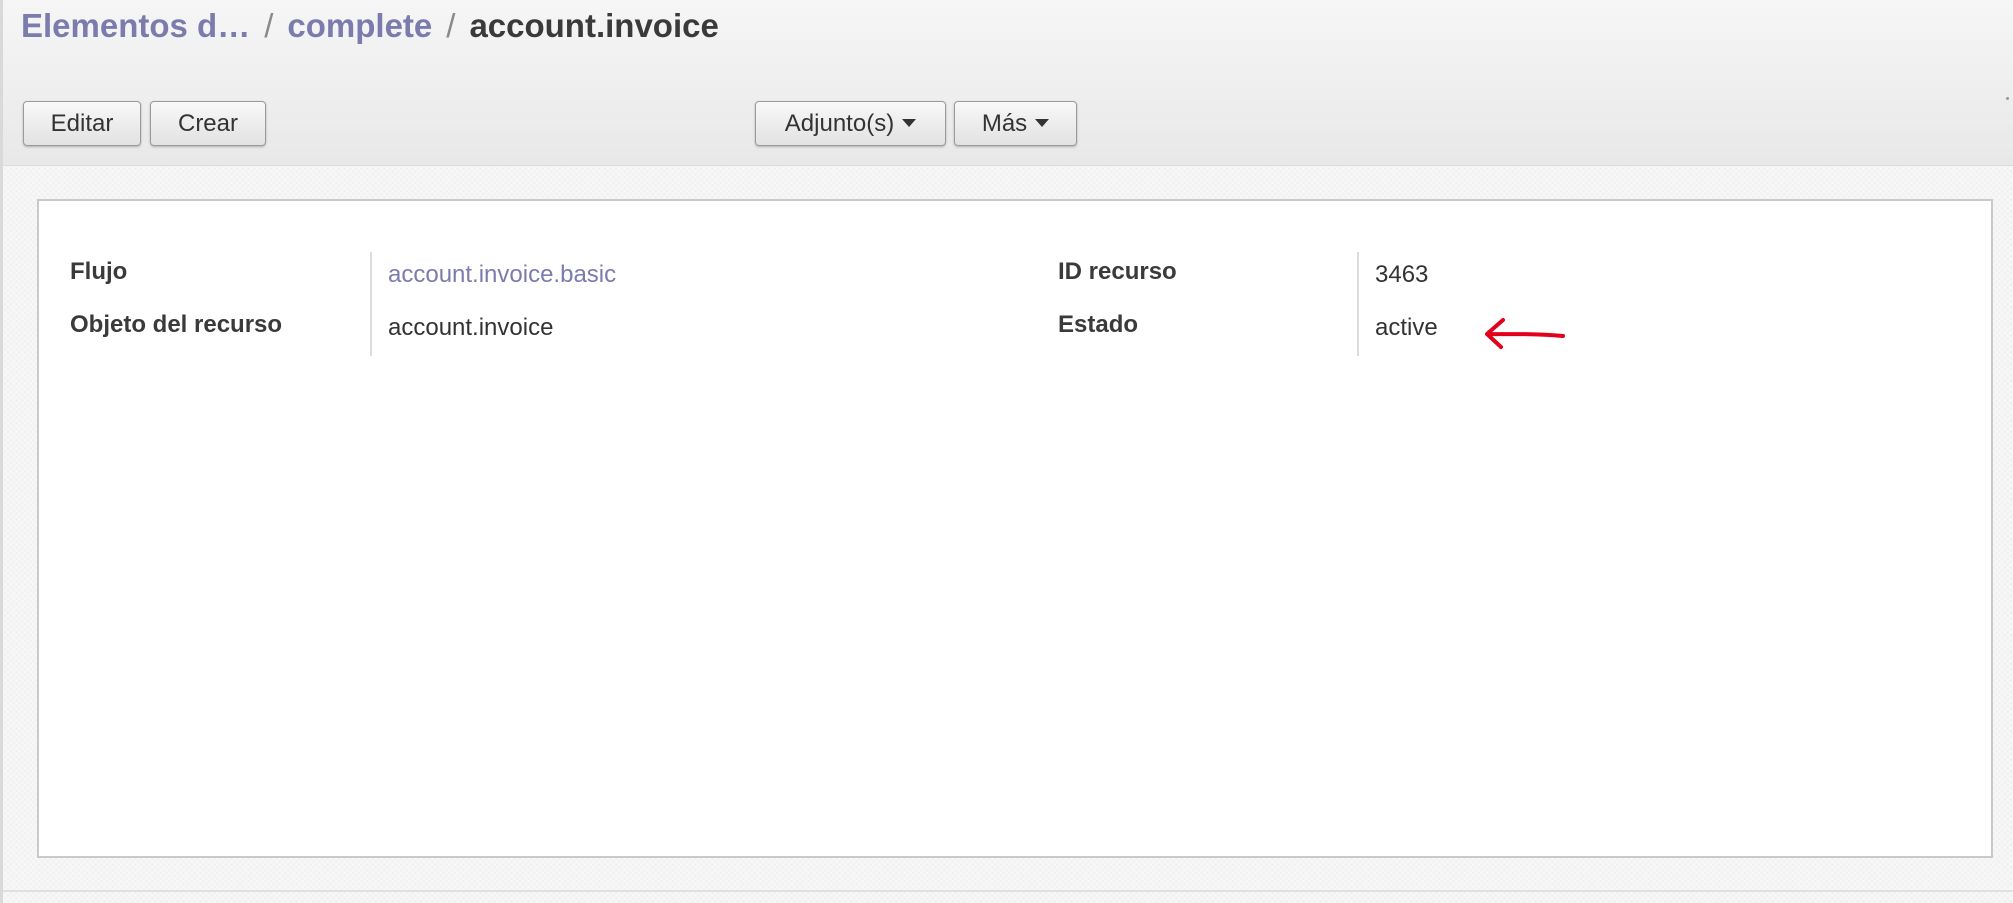  I want to click on breadcrumb: Elementos d… / complete / account.invoice, so click(370, 26).